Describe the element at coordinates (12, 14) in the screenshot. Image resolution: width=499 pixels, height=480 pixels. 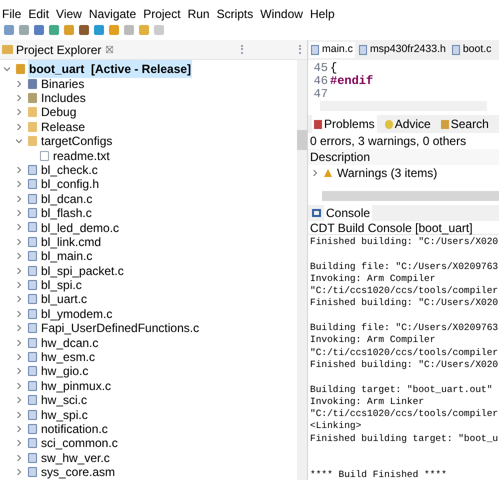
I see `menu-item: File` at that location.